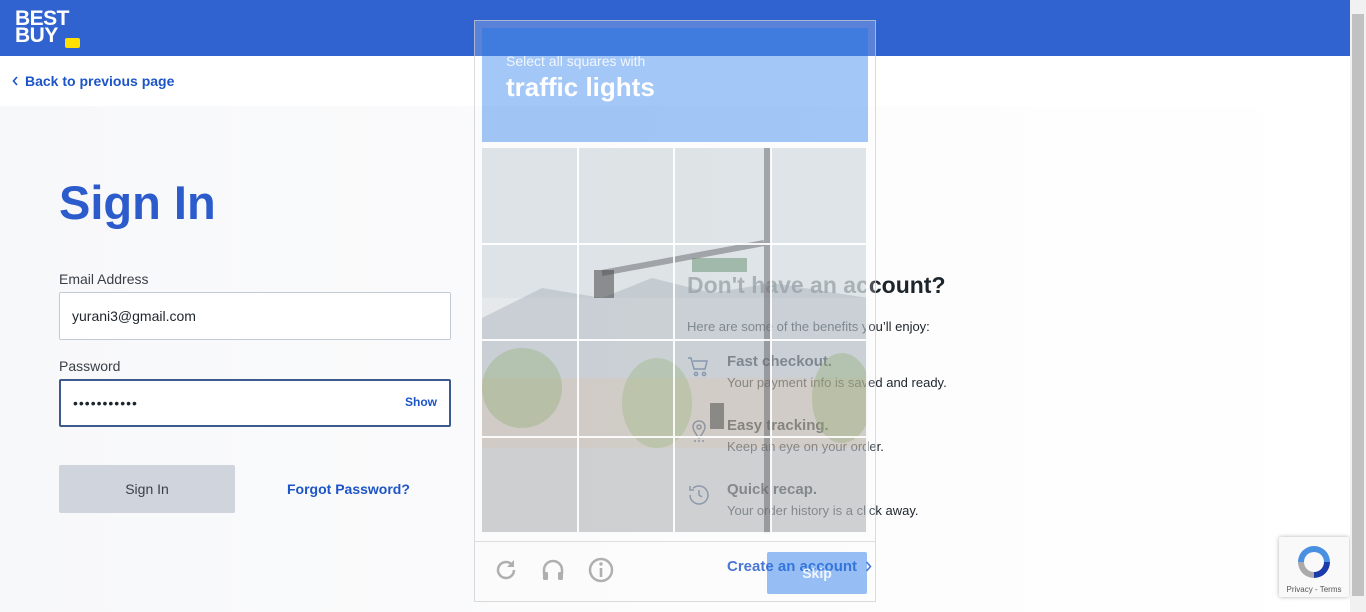  What do you see at coordinates (348, 489) in the screenshot?
I see `forgot-password-link: Forgot Password?` at bounding box center [348, 489].